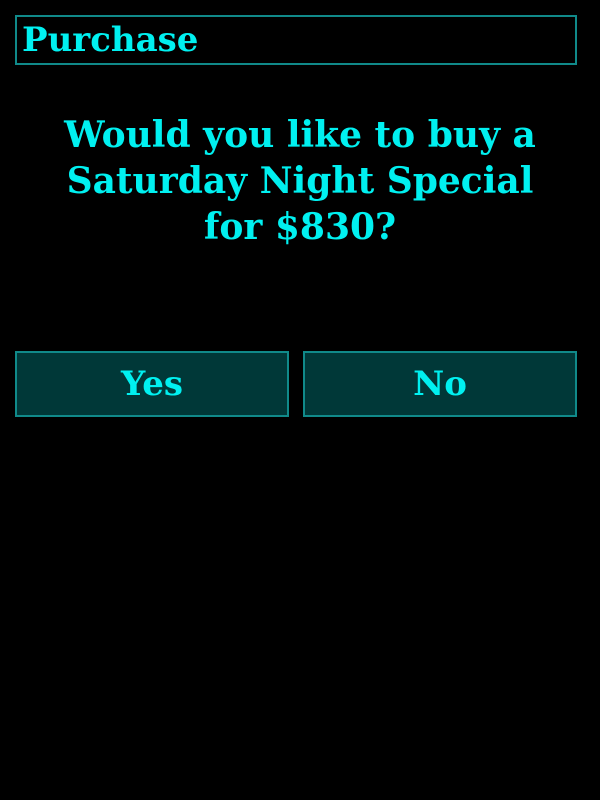 The width and height of the screenshot is (600, 800). Describe the element at coordinates (152, 384) in the screenshot. I see `yes-button: Yes` at that location.